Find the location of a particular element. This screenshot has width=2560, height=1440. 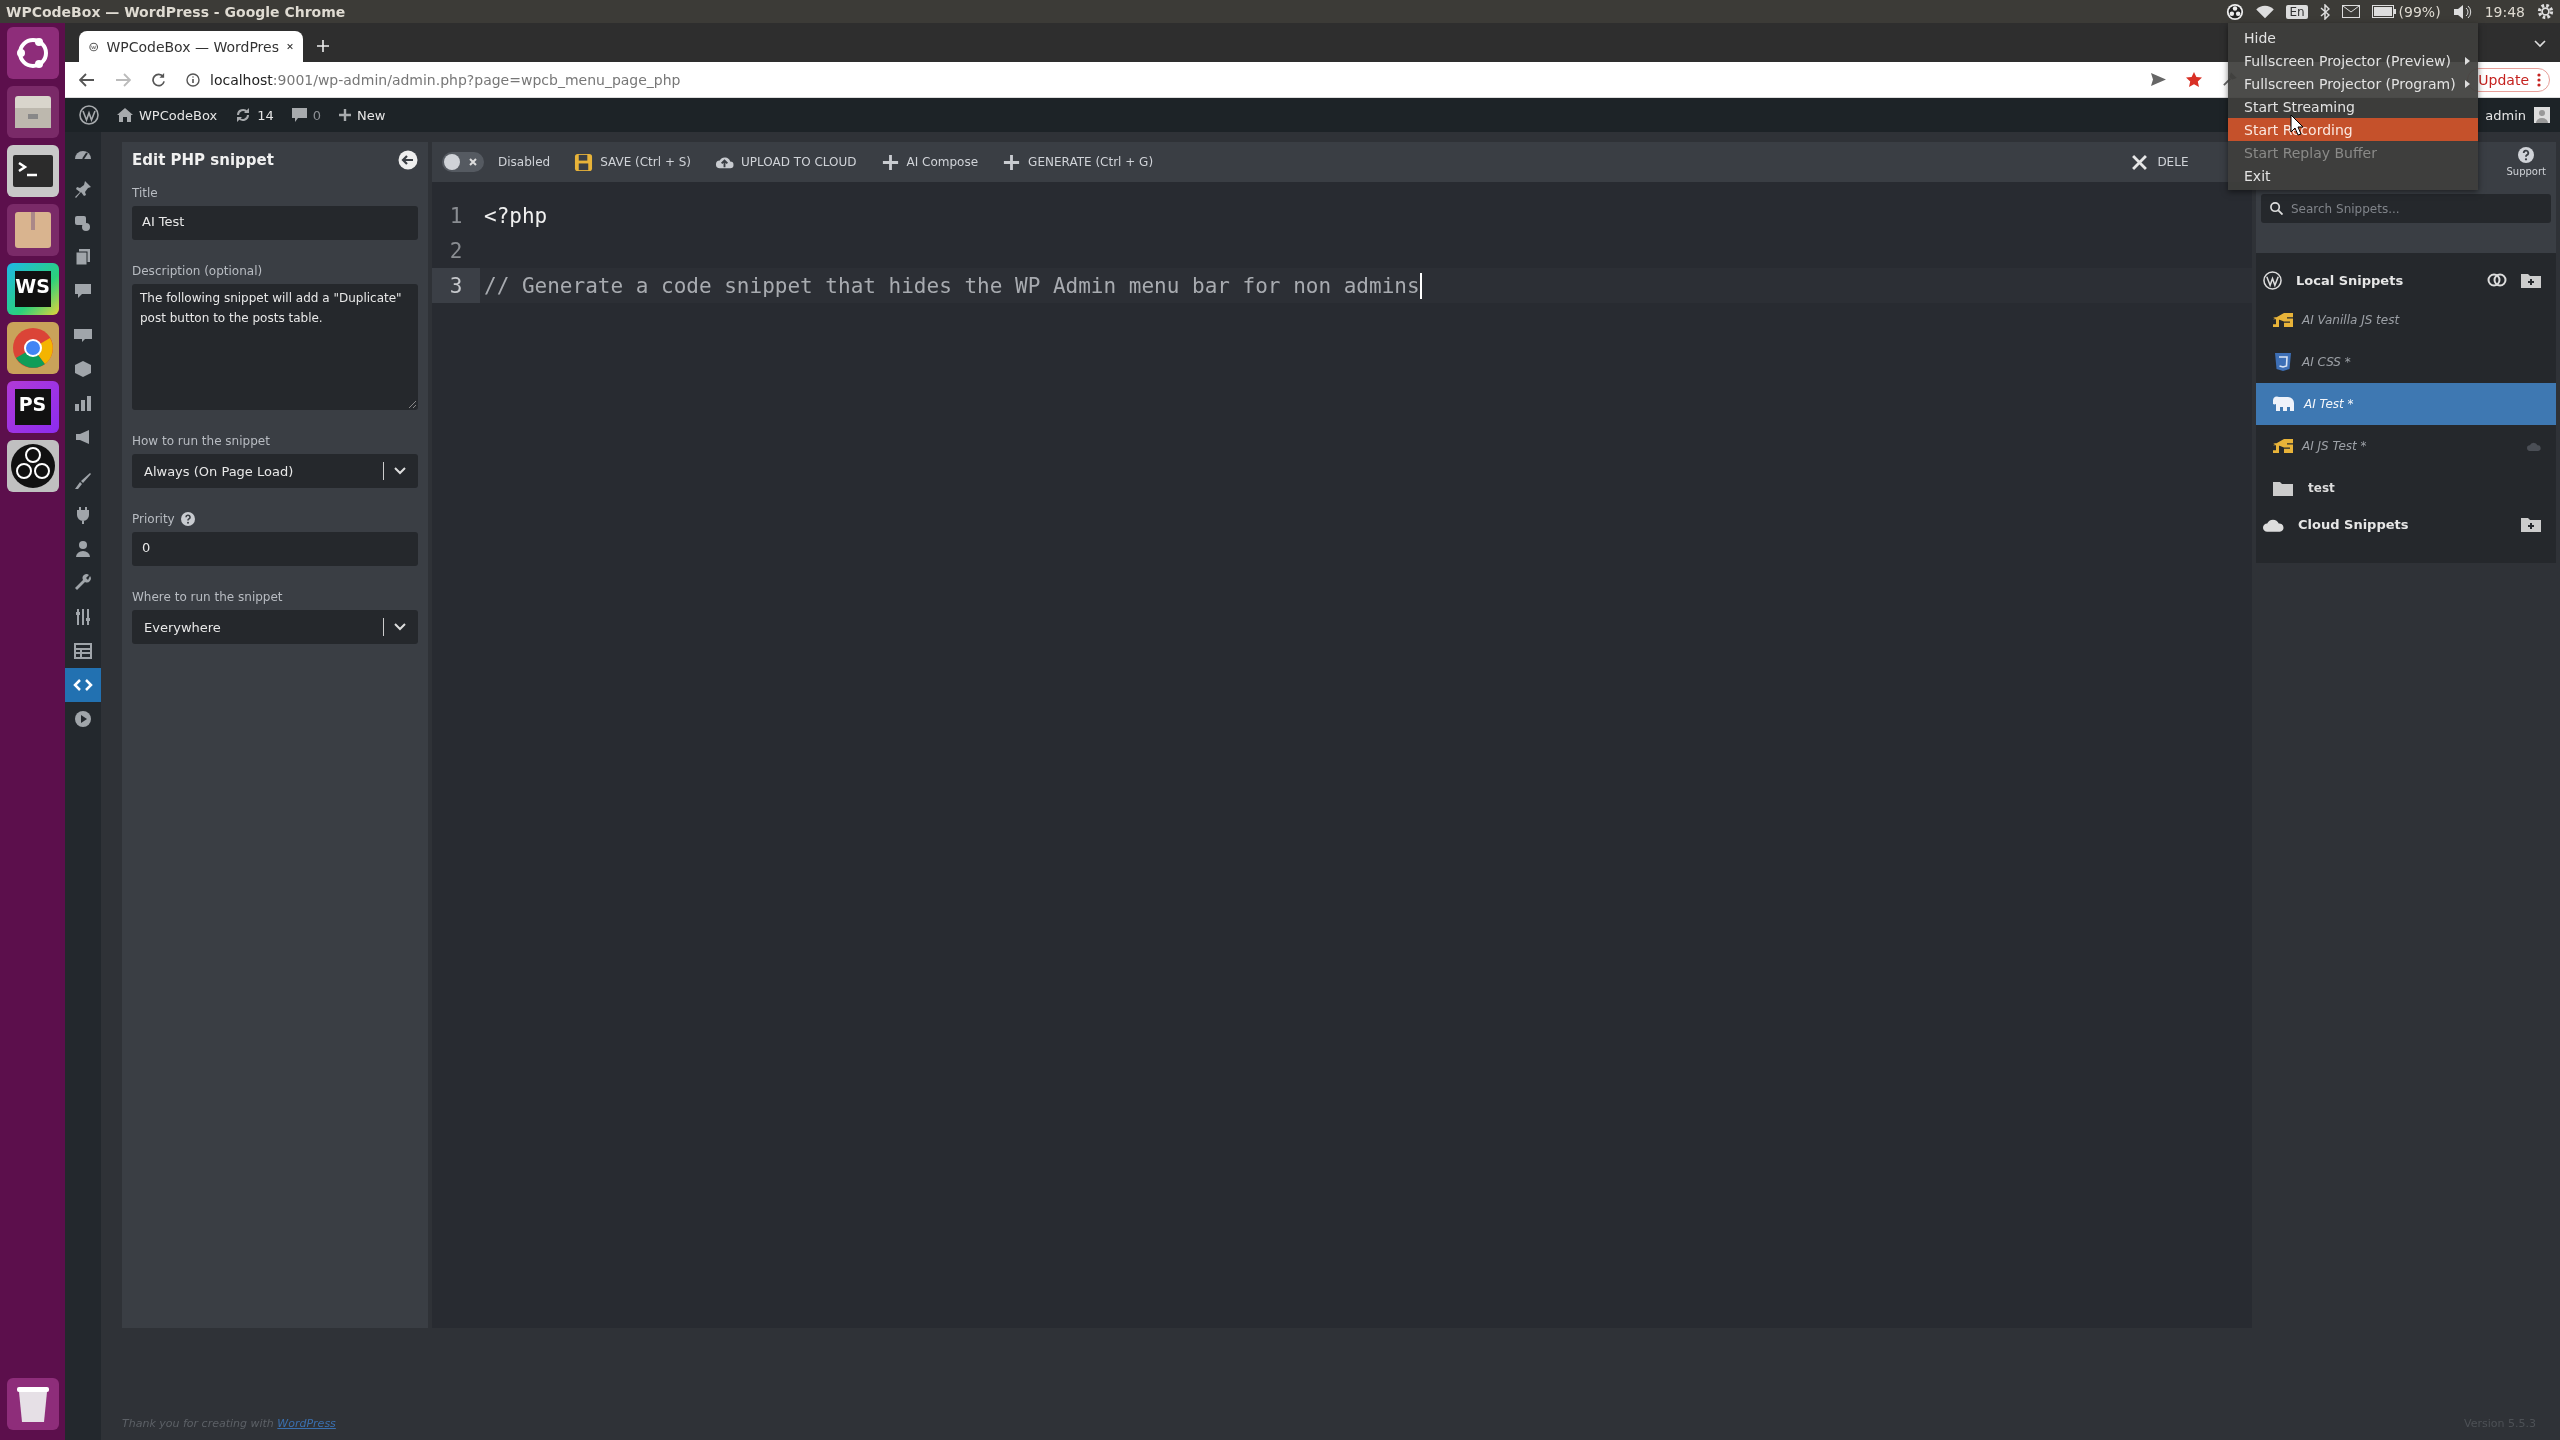

description-field: The following snippet will add a "Duplicate" post button to the posts table. is located at coordinates (275, 347).